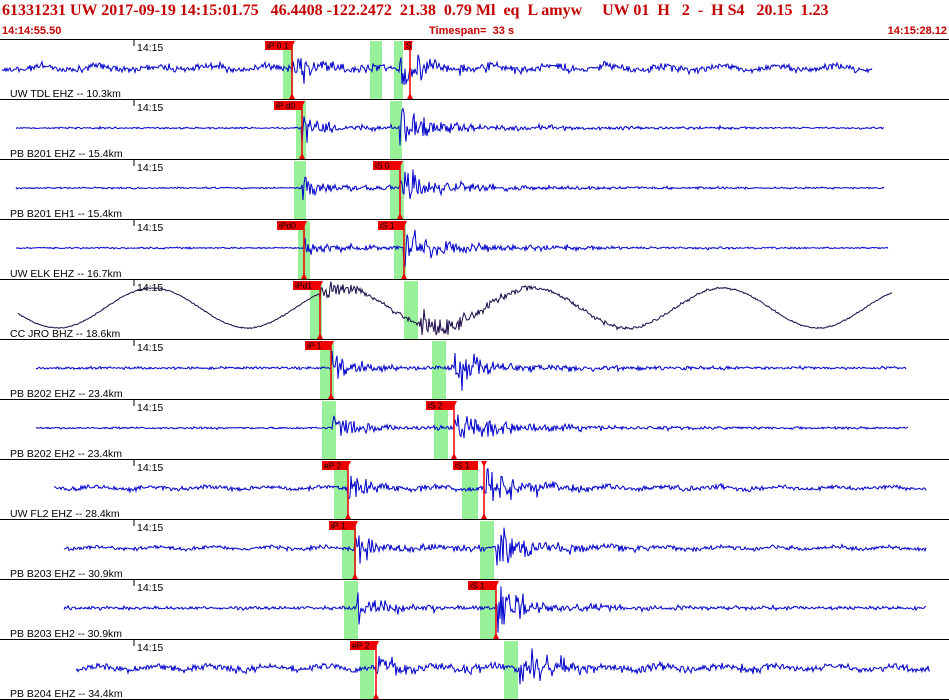  What do you see at coordinates (474, 310) in the screenshot?
I see `channel-row: 14:15 iPd1CC JRO BHZ -- 18.6km` at bounding box center [474, 310].